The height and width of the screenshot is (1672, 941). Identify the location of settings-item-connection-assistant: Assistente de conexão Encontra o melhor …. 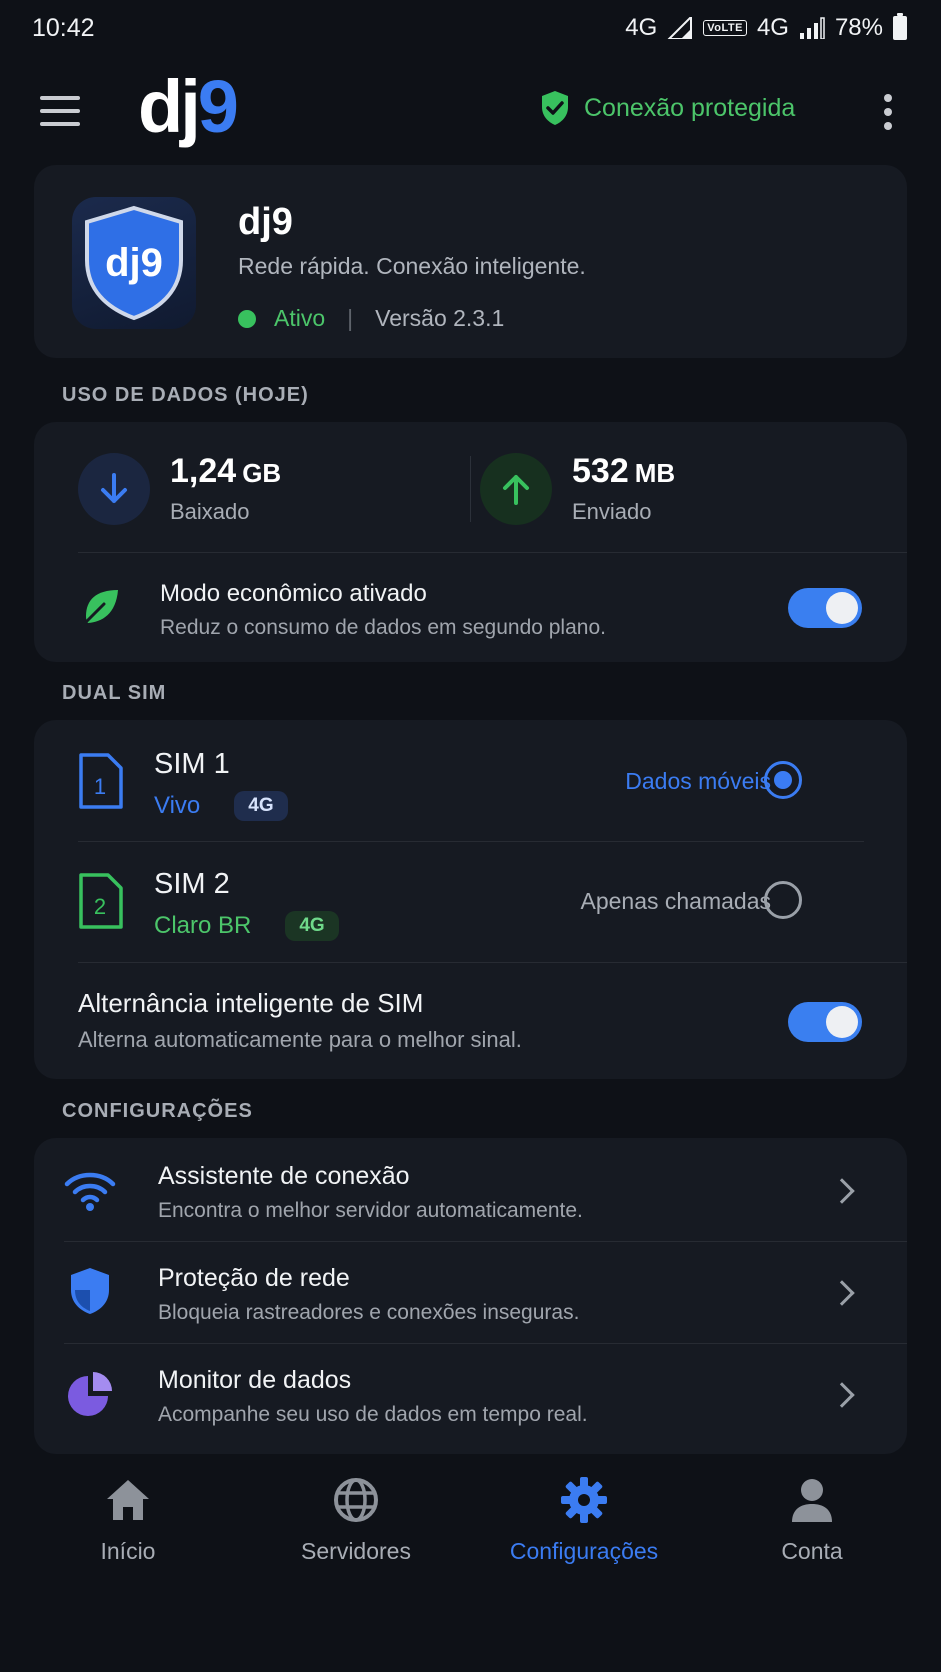
(470, 1189).